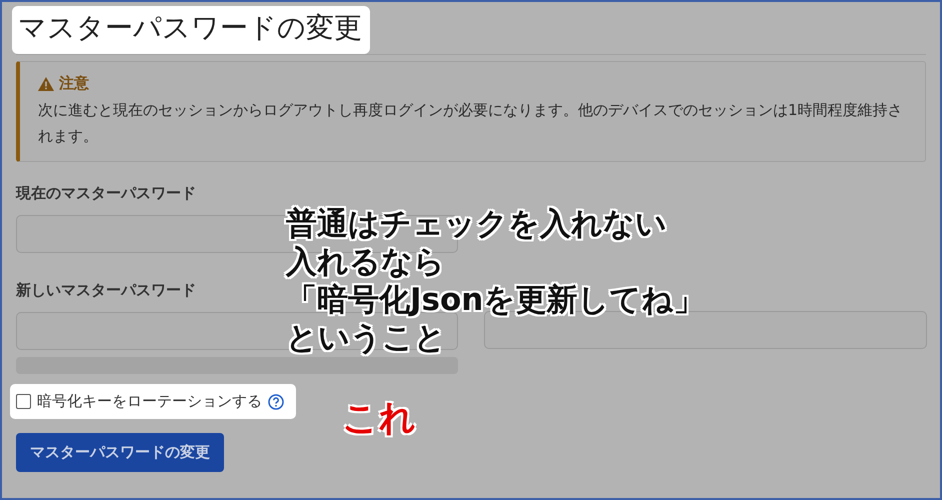  What do you see at coordinates (74, 83) in the screenshot?
I see `alert-title: 注意` at bounding box center [74, 83].